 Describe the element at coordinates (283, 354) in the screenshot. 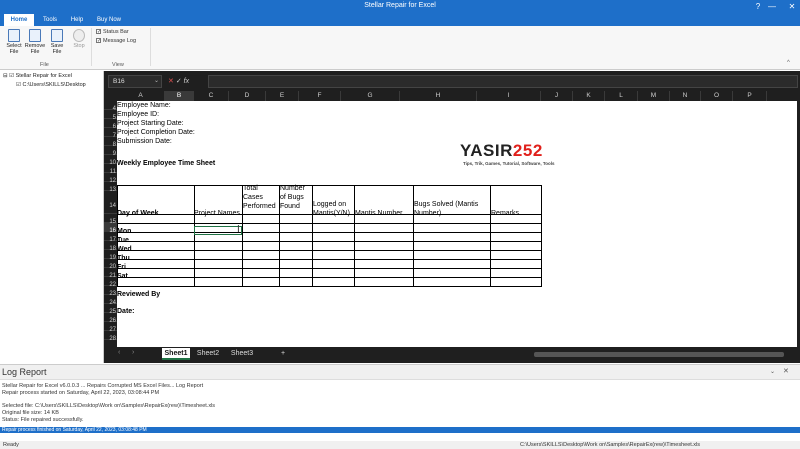

I see `add-sheet-button: +` at that location.